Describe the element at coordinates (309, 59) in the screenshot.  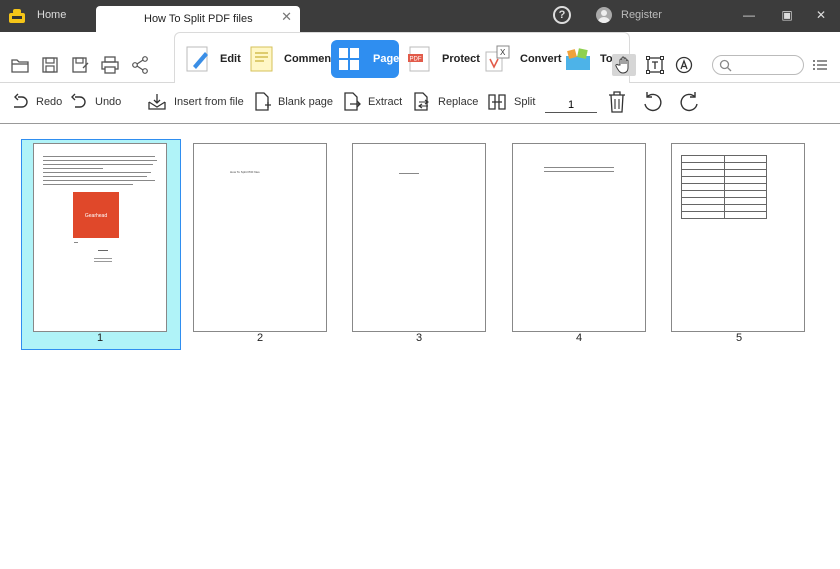
I see `mode-comment-label: Comment` at that location.